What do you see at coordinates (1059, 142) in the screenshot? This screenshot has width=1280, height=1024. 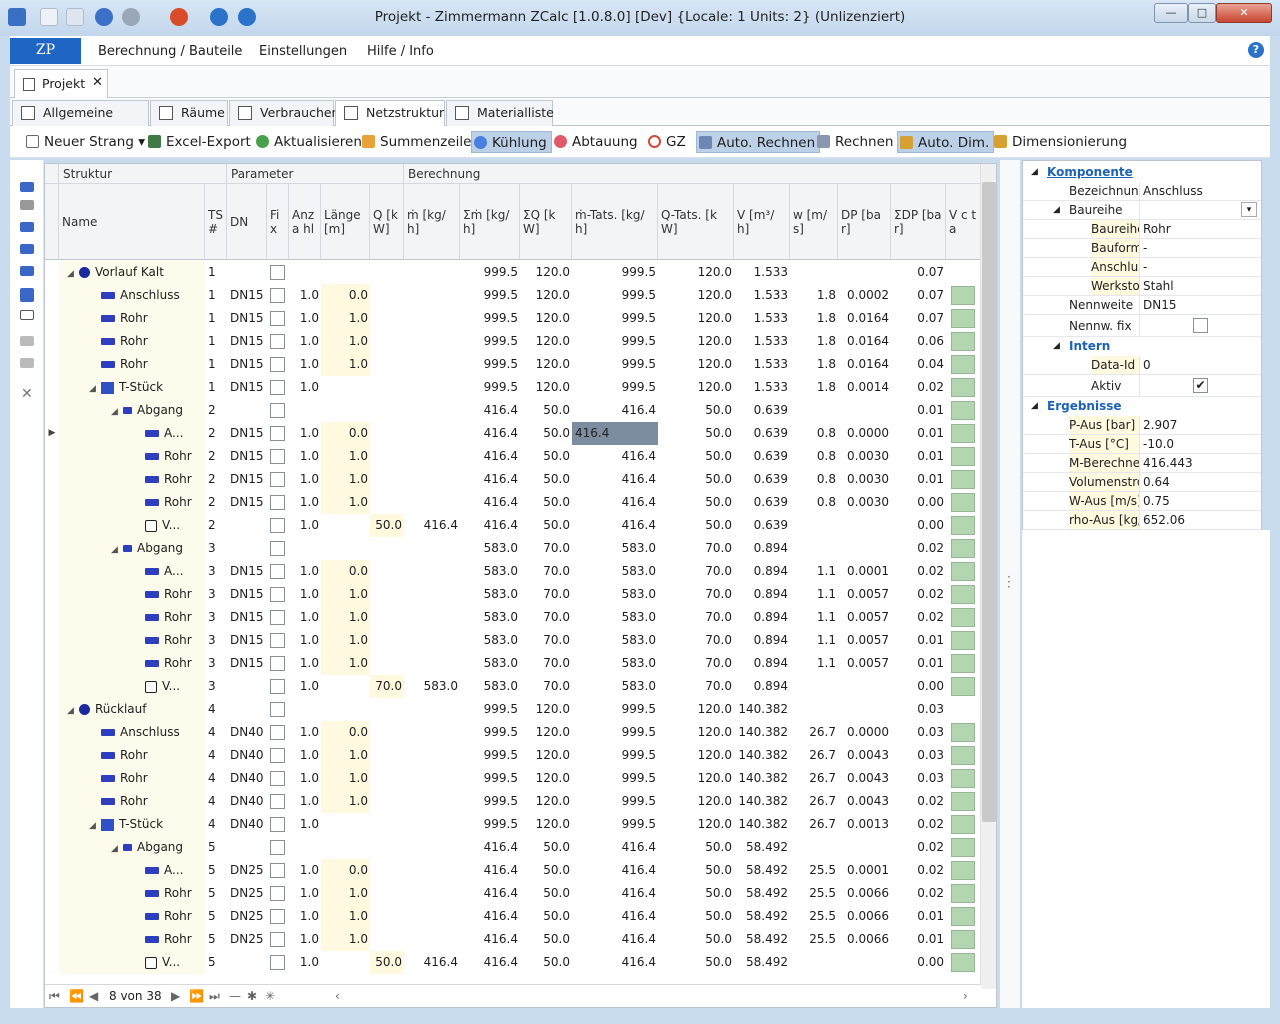 I see `dimensioning-button: Dimensionierung` at bounding box center [1059, 142].